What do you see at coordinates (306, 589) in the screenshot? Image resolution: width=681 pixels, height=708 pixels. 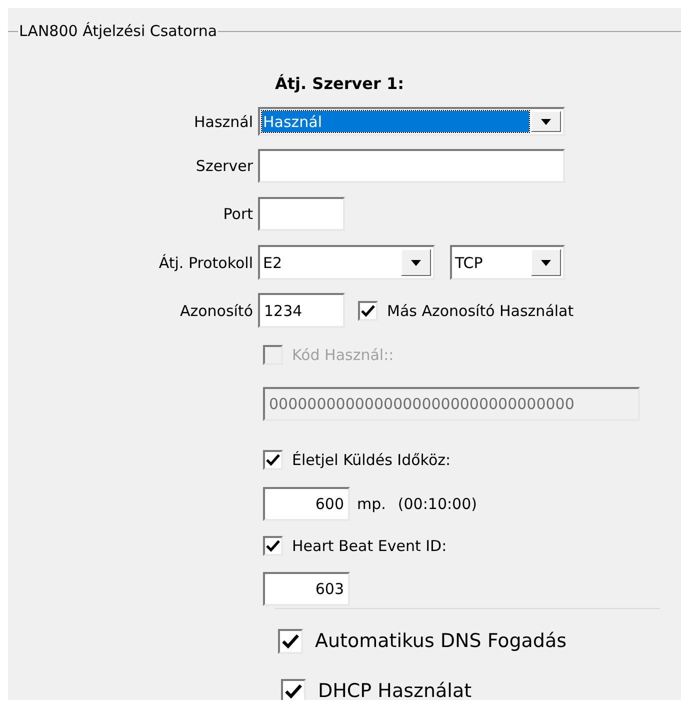 I see `event-id-field: 603` at bounding box center [306, 589].